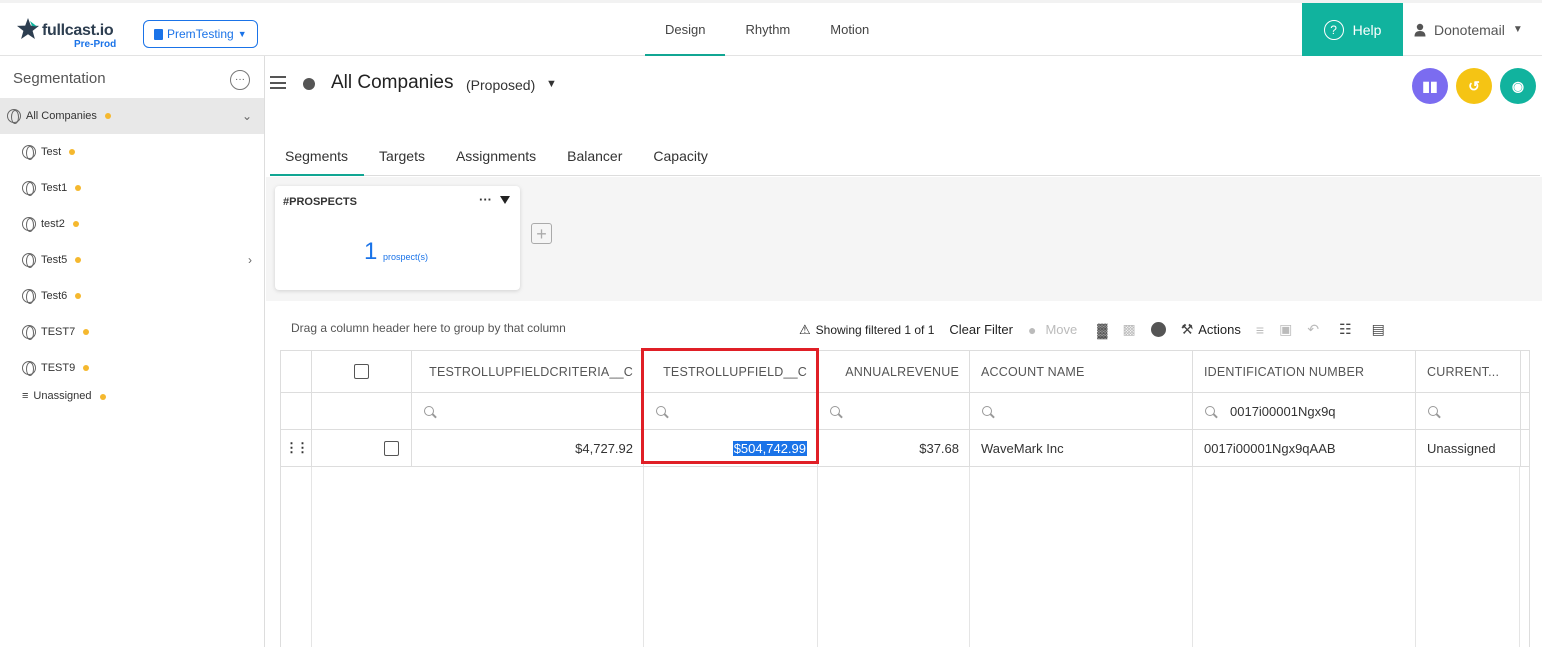  Describe the element at coordinates (317, 156) in the screenshot. I see `tab-segments: Segments` at that location.